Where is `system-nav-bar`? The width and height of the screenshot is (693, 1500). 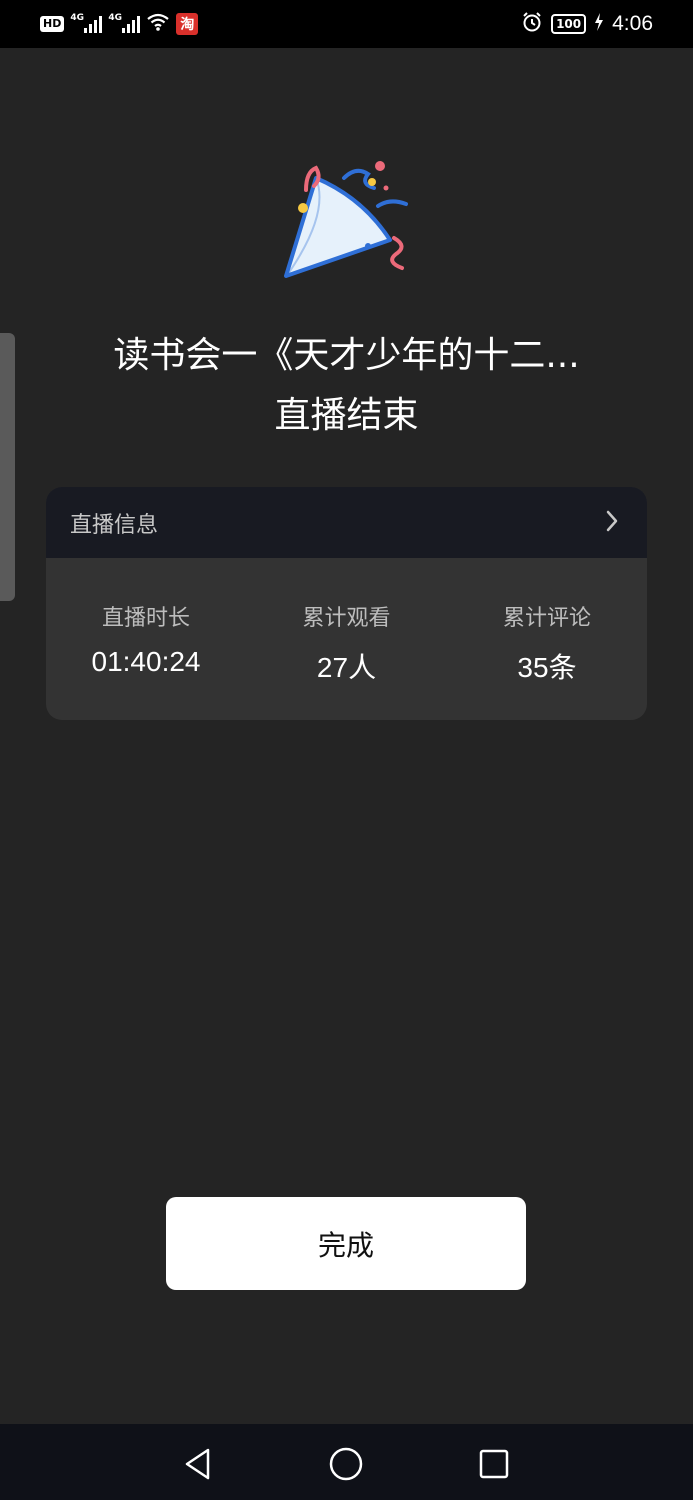 system-nav-bar is located at coordinates (346, 1462).